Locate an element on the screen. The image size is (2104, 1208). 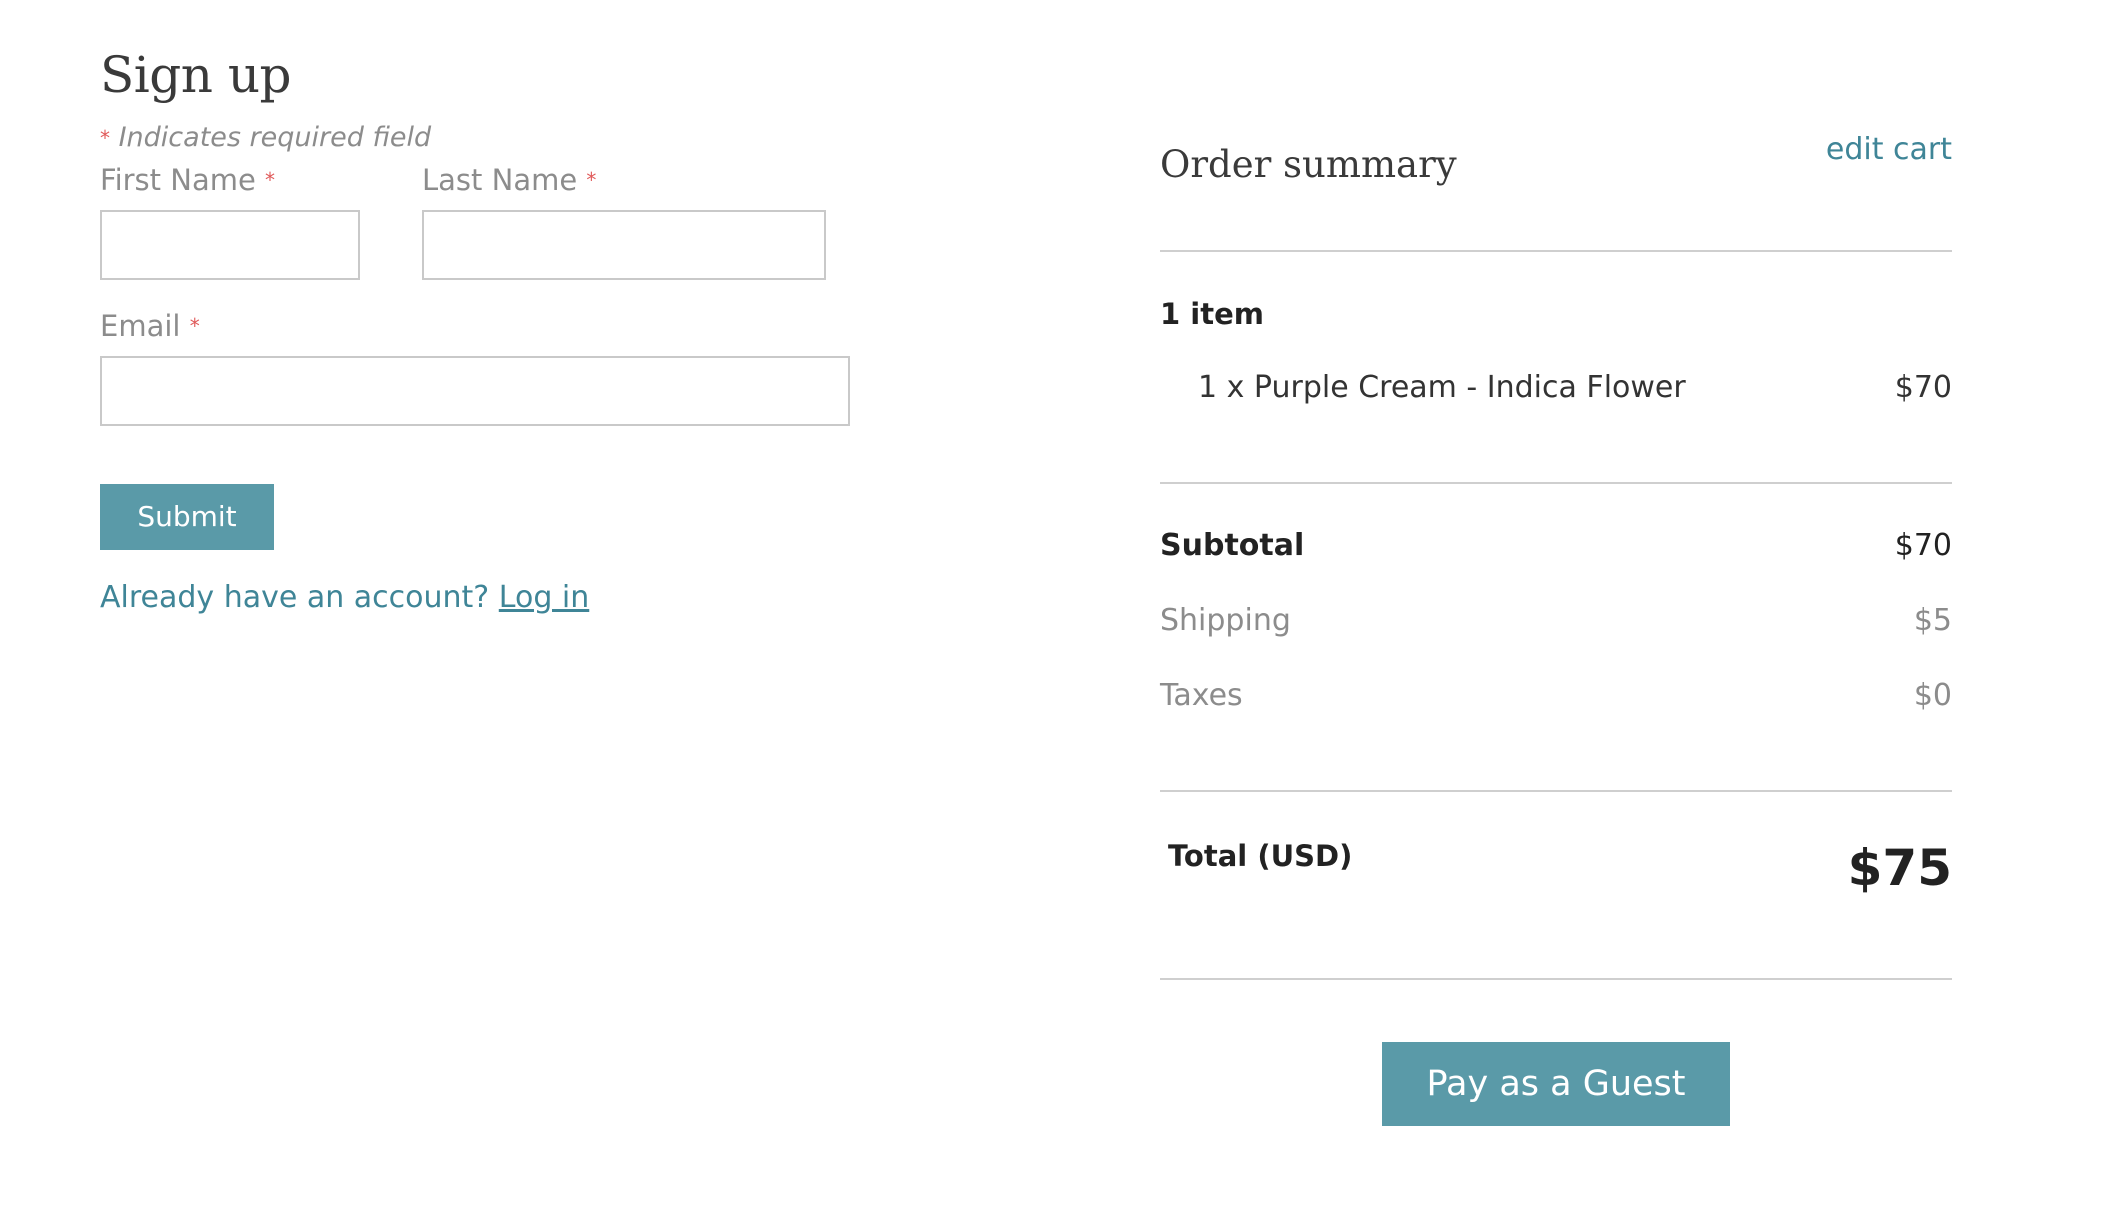
login-prompt: Already have an account? Log in is located at coordinates (480, 598).